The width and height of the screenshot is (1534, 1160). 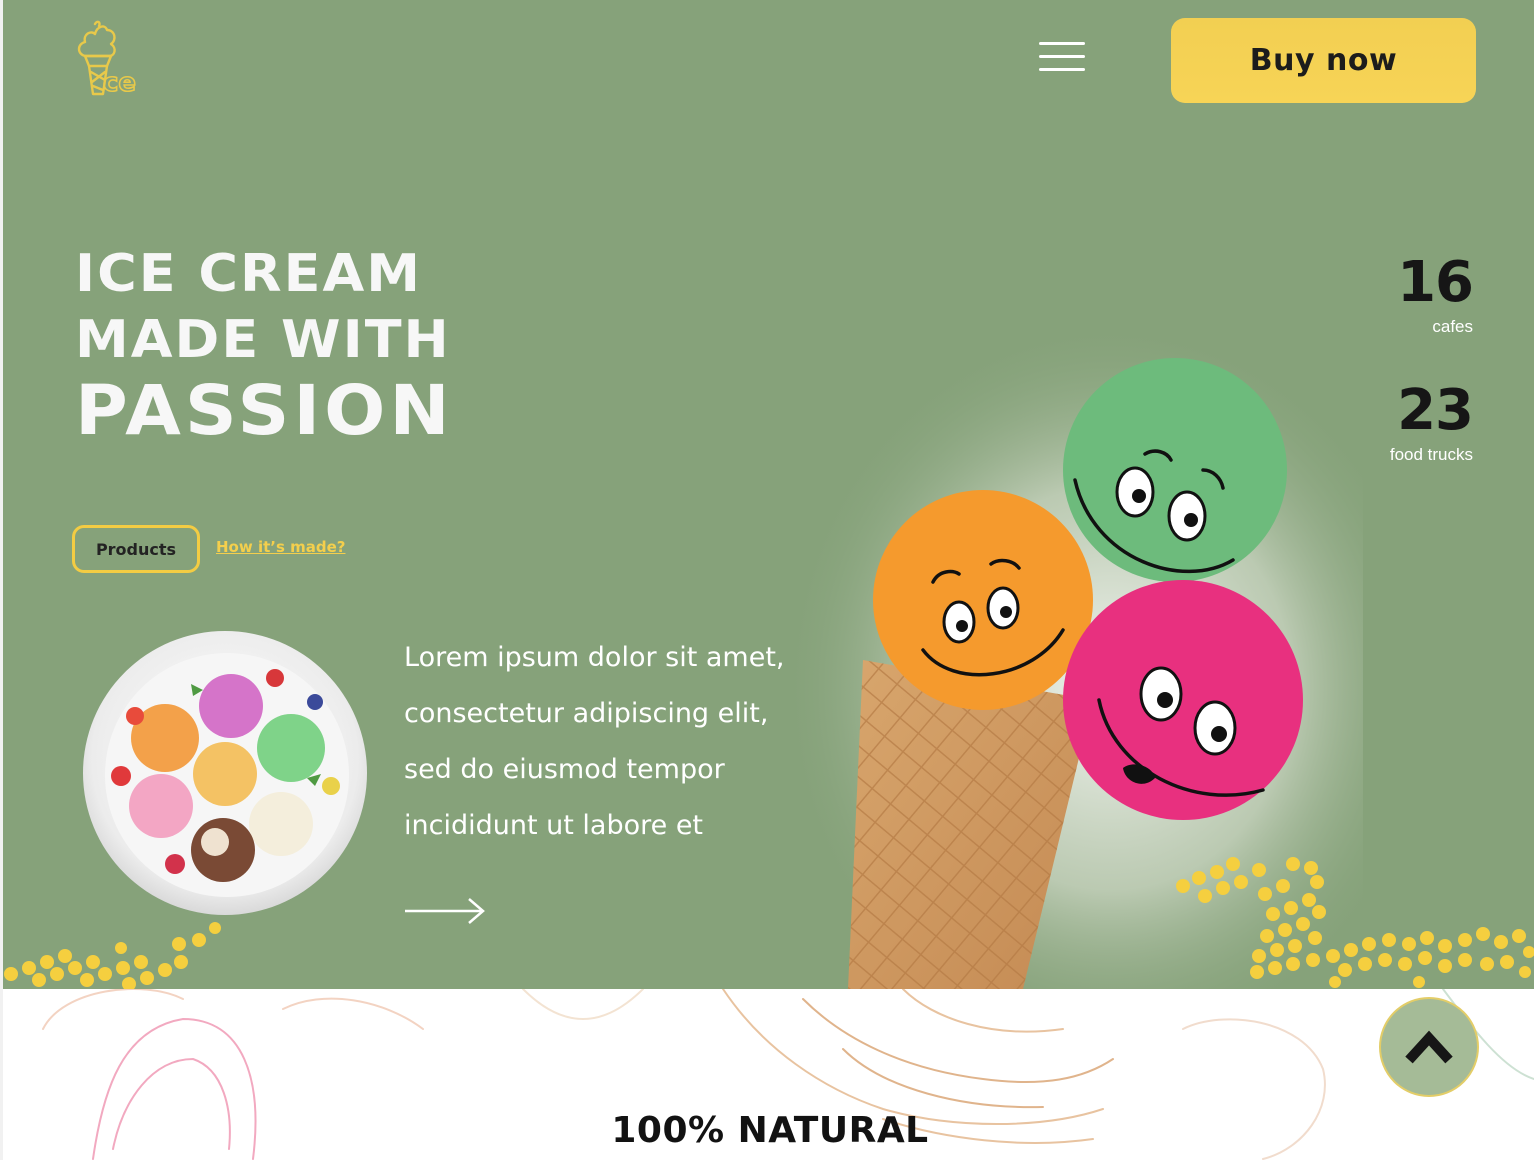 I want to click on stat-label: food trucks, so click(x=1431, y=454).